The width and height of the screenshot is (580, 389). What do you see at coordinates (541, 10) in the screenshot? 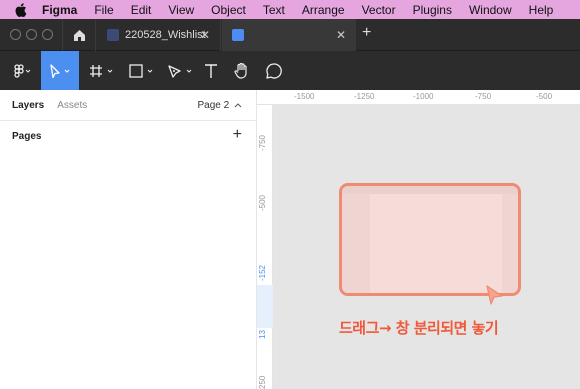
I see `menu-help: Help` at bounding box center [541, 10].